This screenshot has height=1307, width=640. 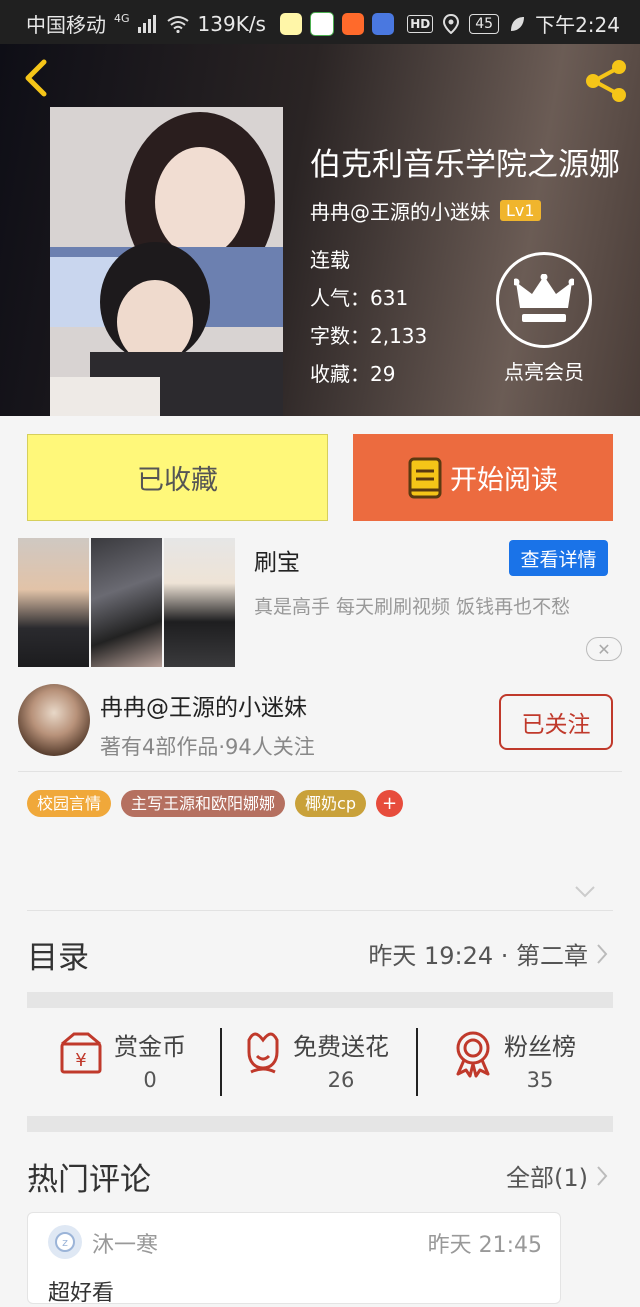 I want to click on catalog-latest: 昨天 19:24 · 第二章, so click(x=488, y=953).